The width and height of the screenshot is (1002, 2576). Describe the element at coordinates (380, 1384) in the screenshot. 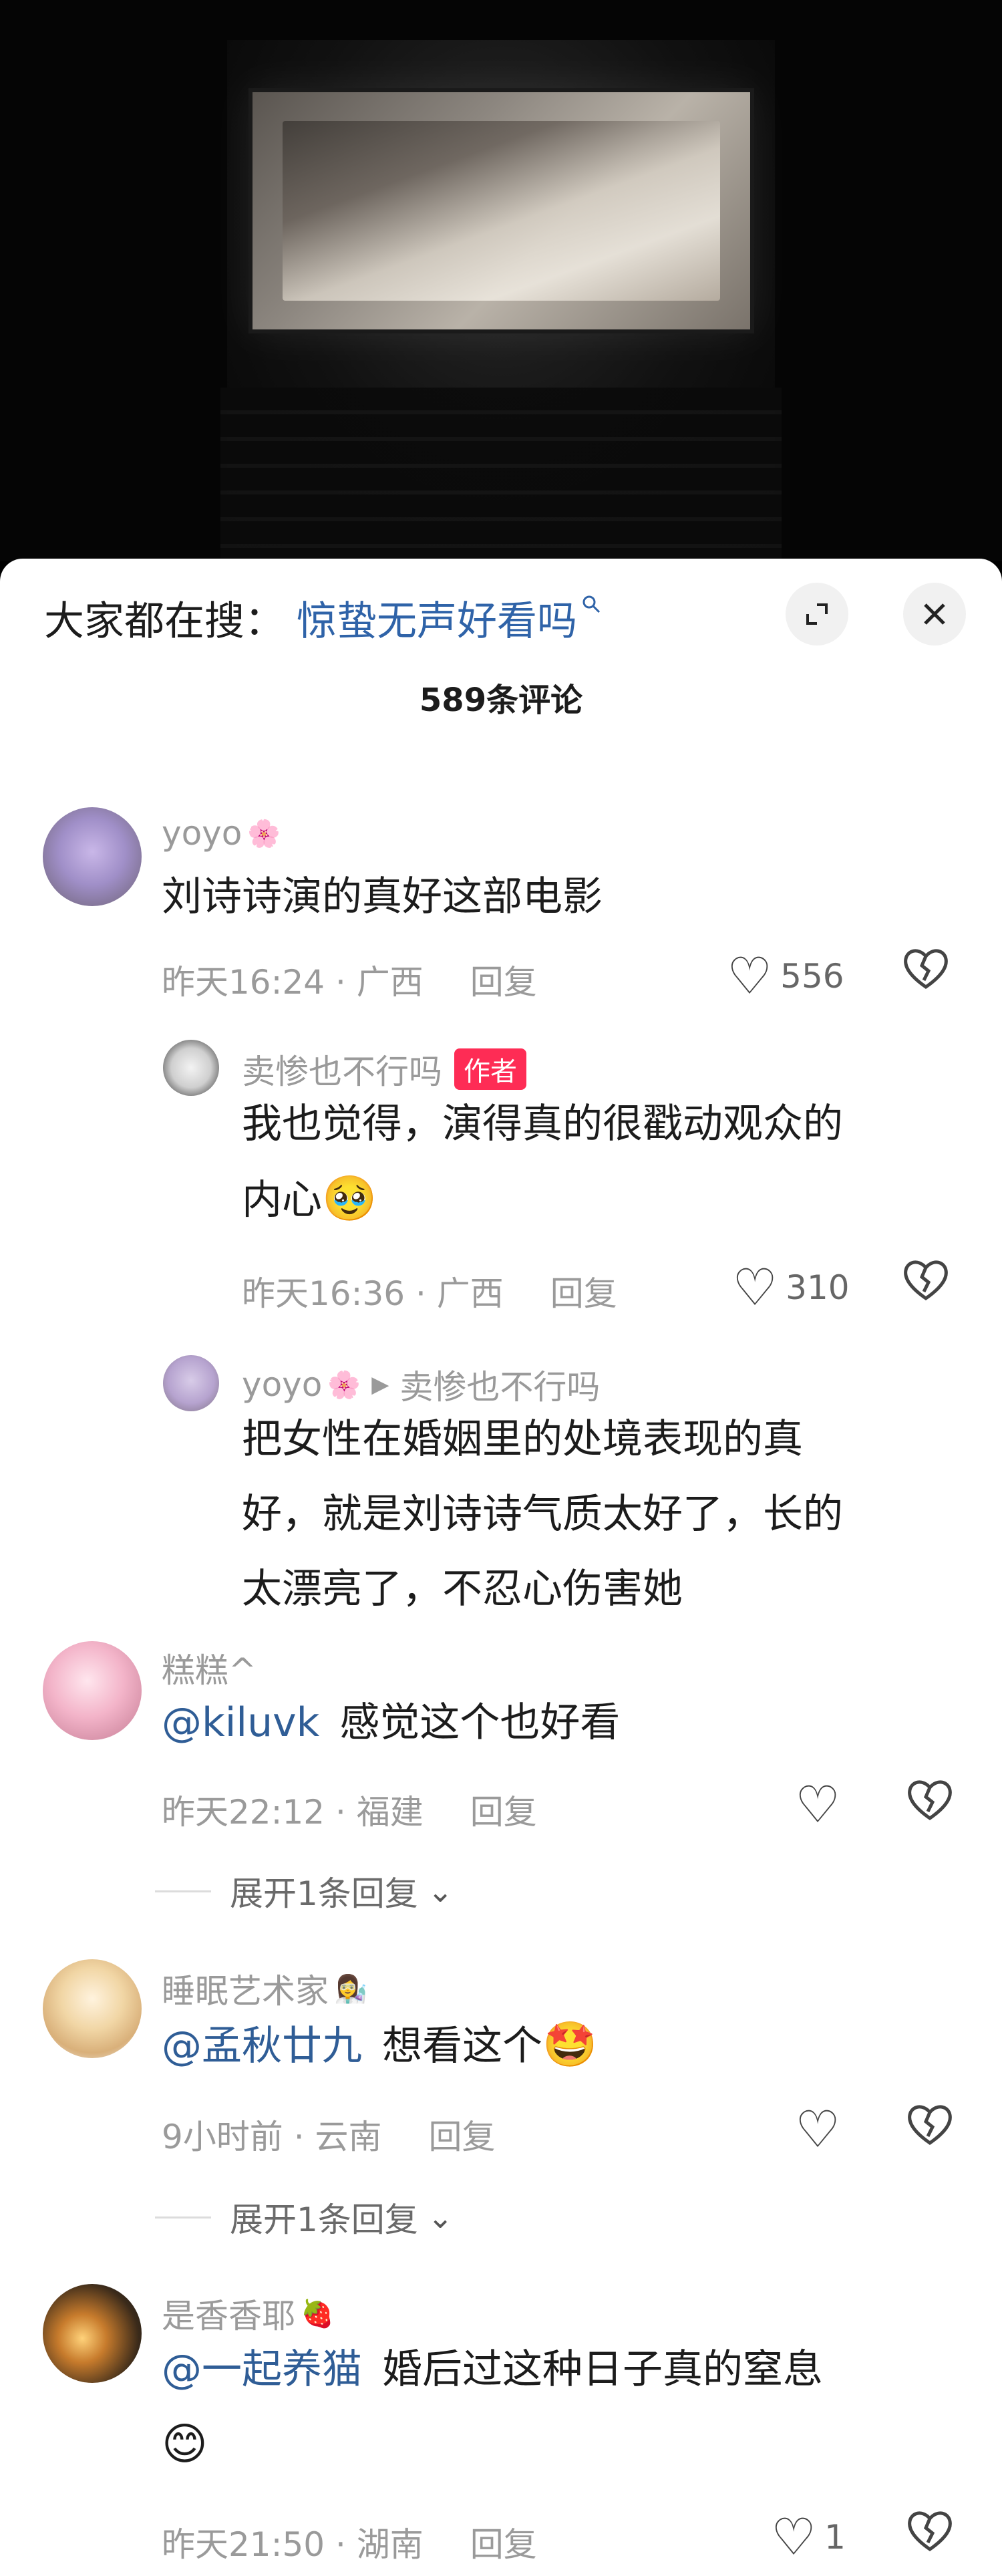

I see `reply-arrow-icon: ▶` at that location.